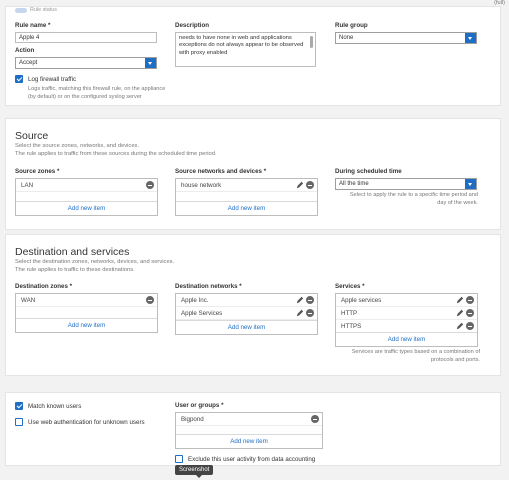 The image size is (509, 480). What do you see at coordinates (202, 313) in the screenshot?
I see `list-item-text: Apple Services` at bounding box center [202, 313].